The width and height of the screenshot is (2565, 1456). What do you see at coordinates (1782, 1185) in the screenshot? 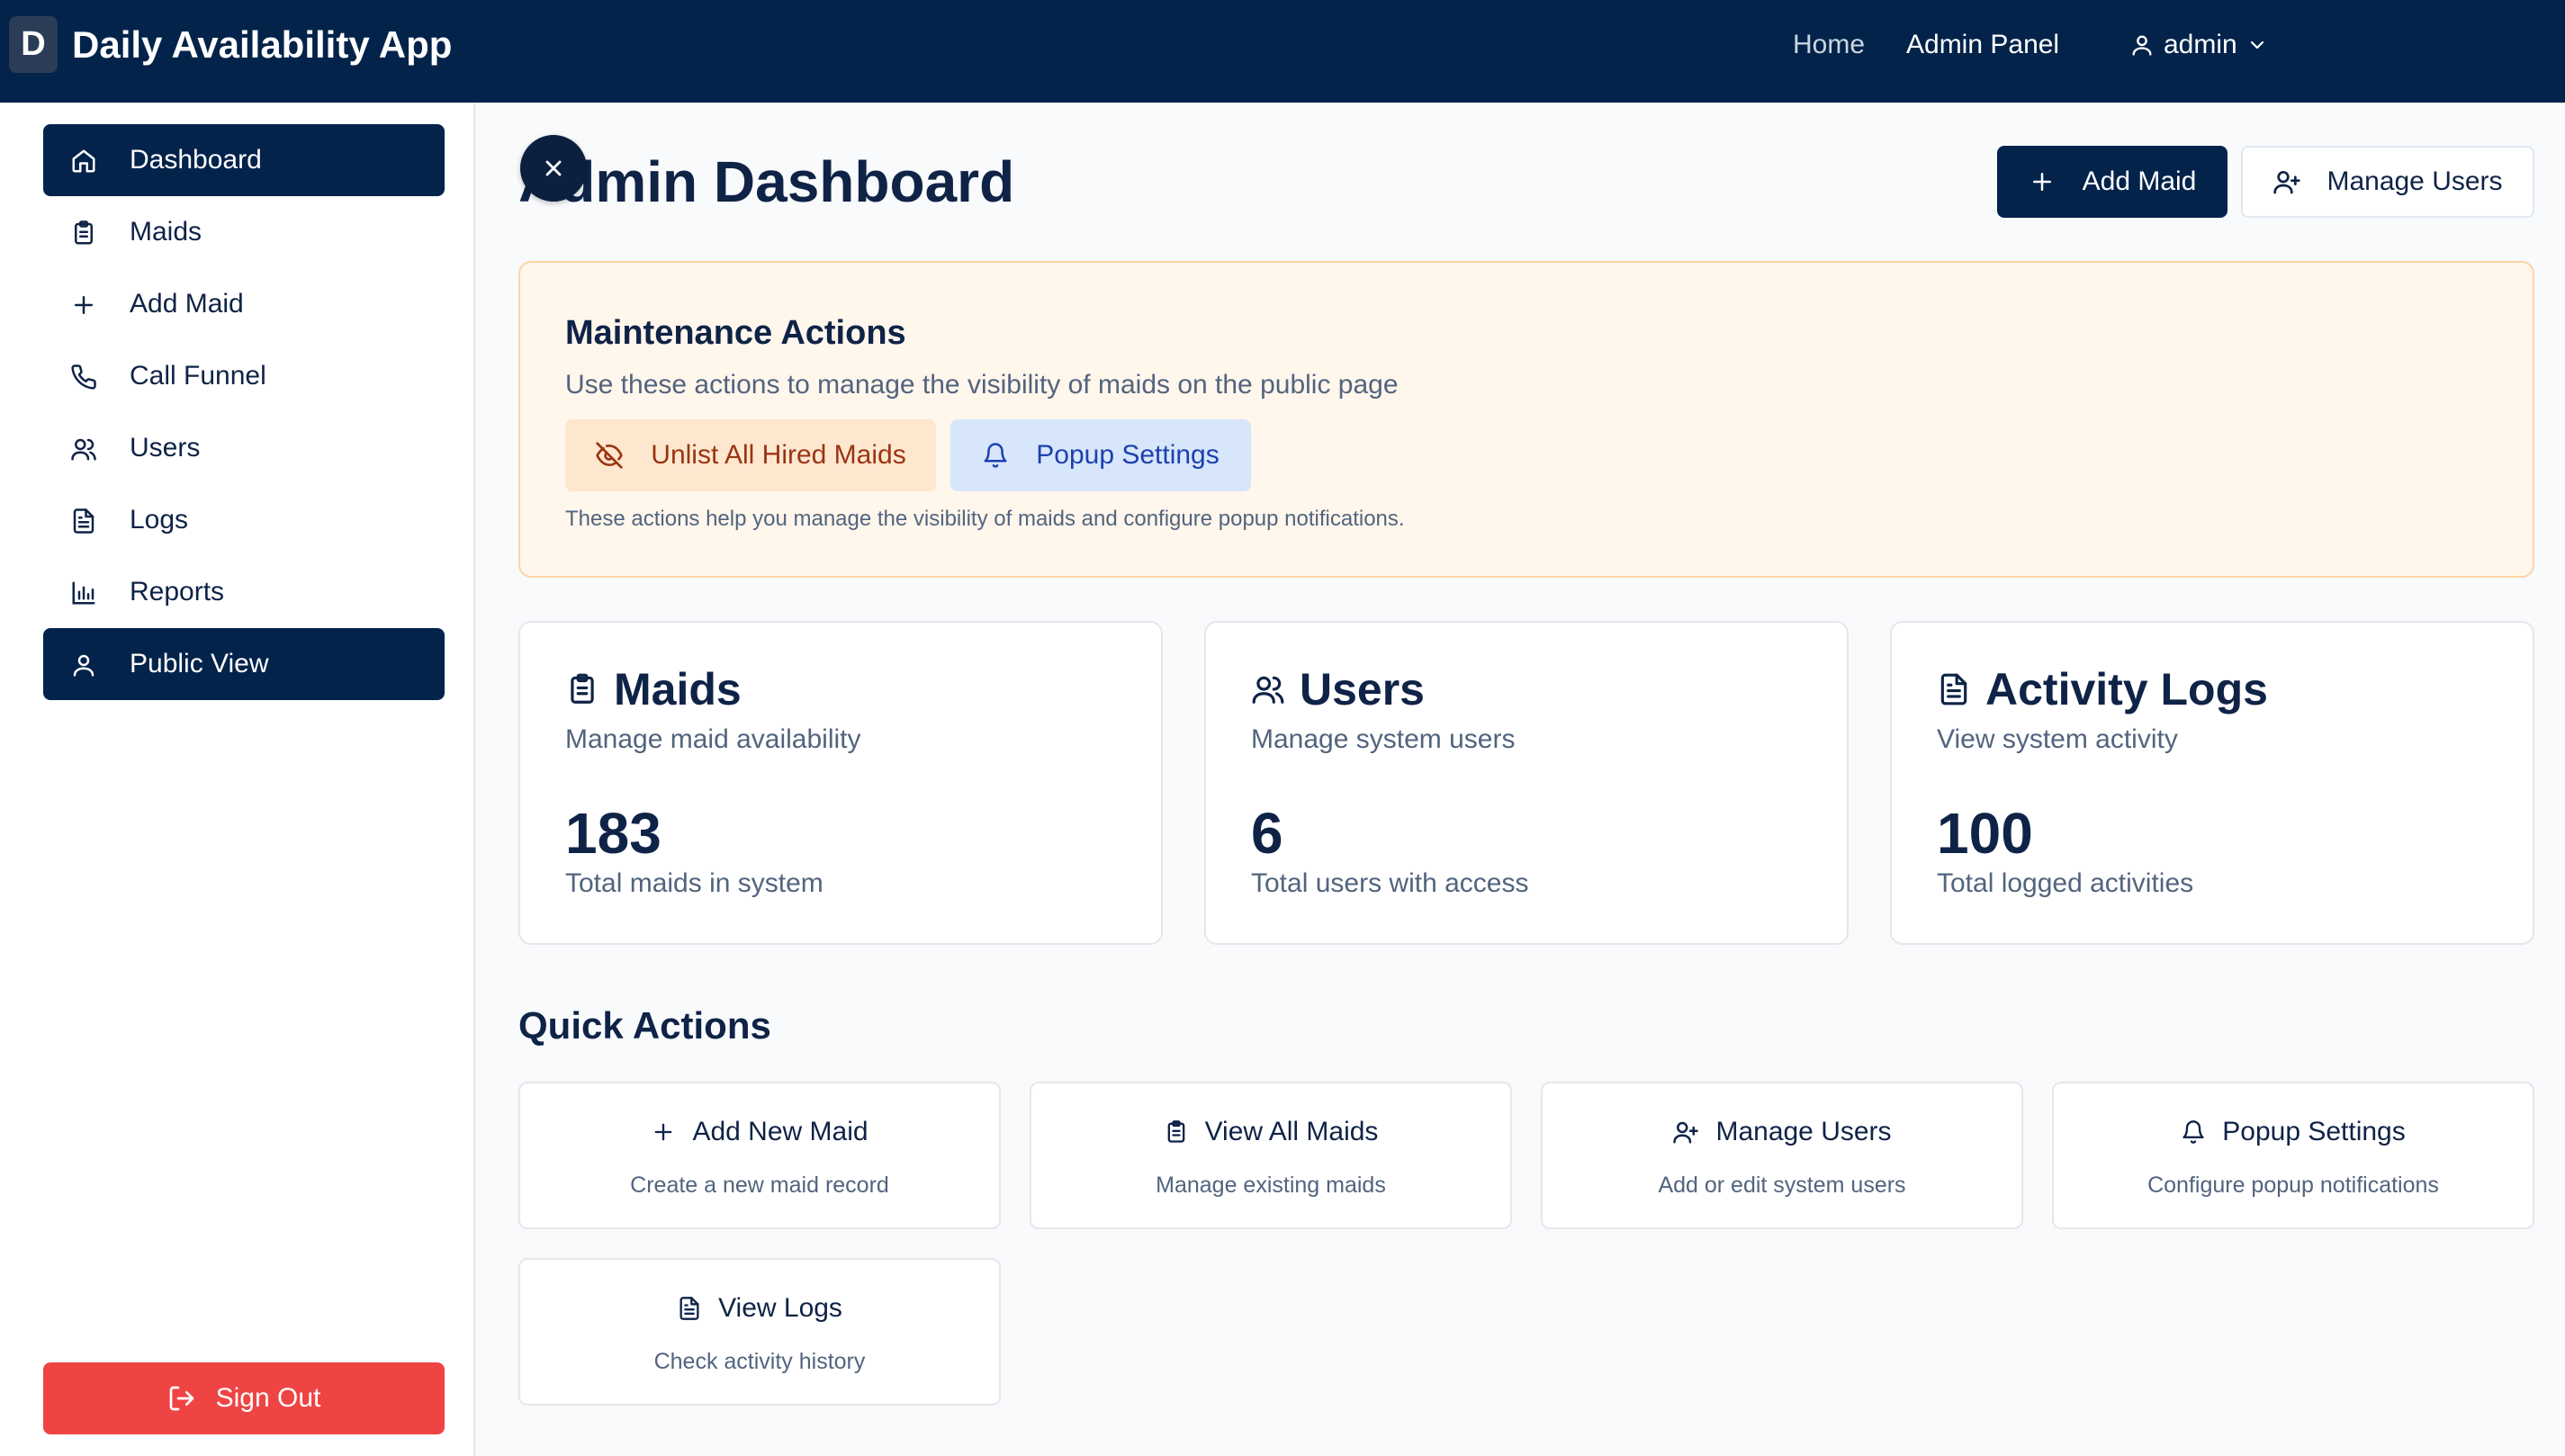
I see `quick-action-description: Add or edit system users` at bounding box center [1782, 1185].